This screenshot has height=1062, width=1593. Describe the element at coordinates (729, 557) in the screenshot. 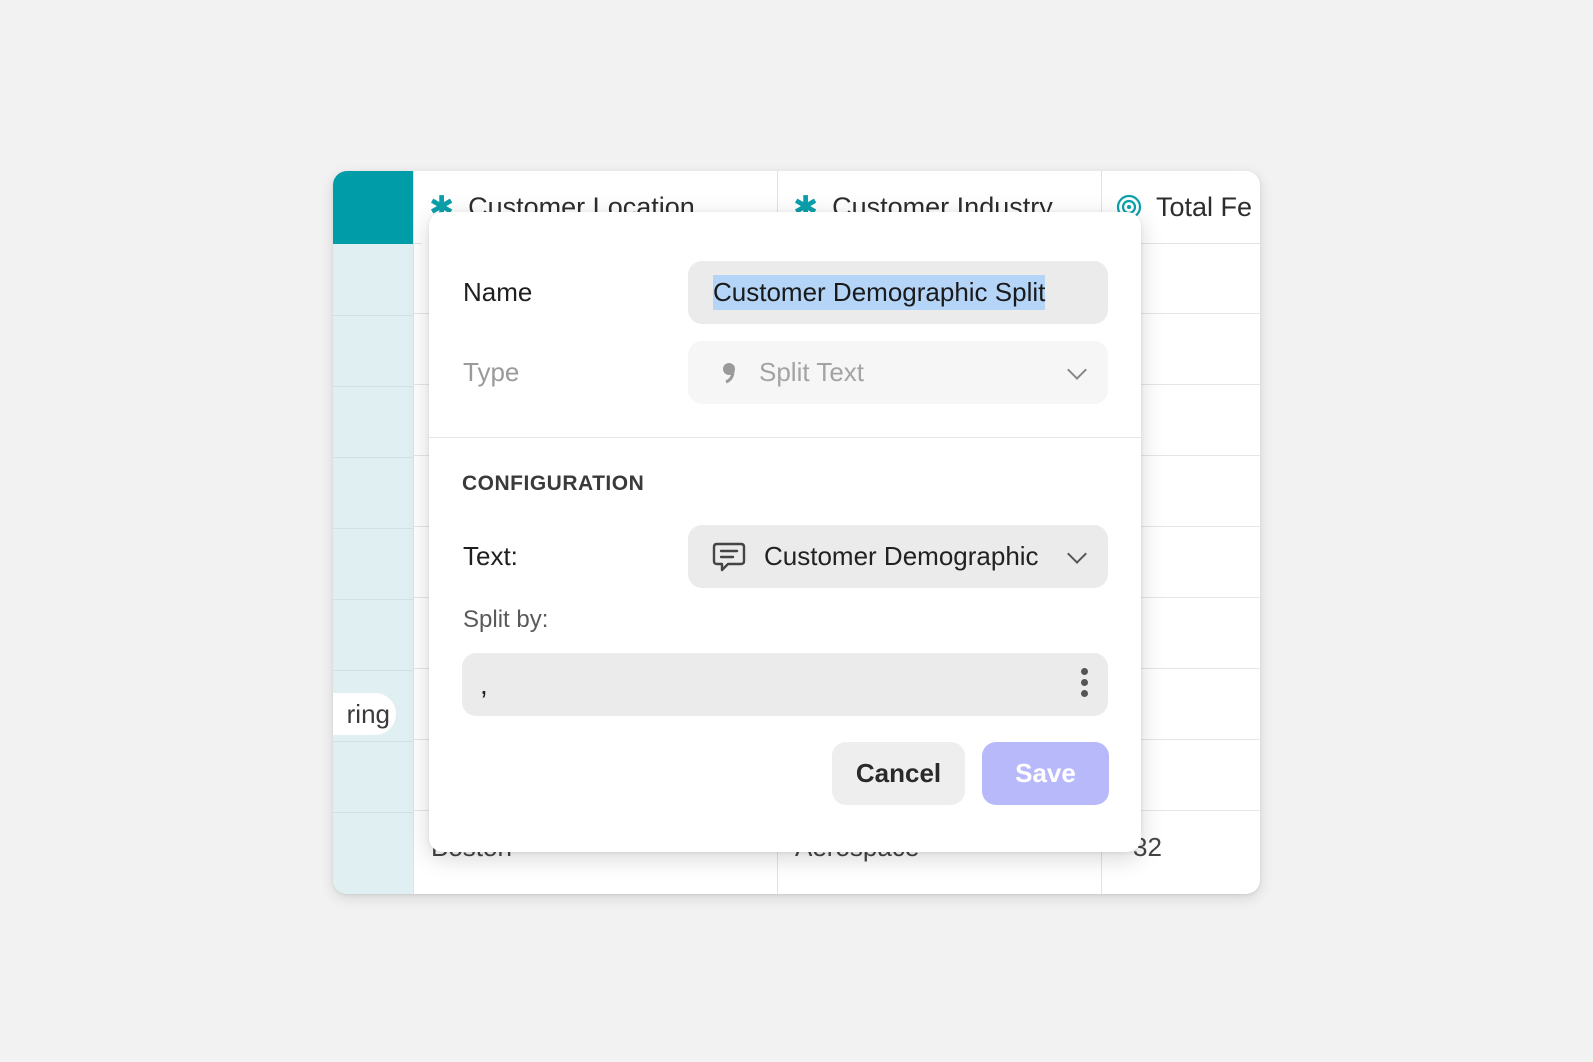

I see `message-icon` at that location.